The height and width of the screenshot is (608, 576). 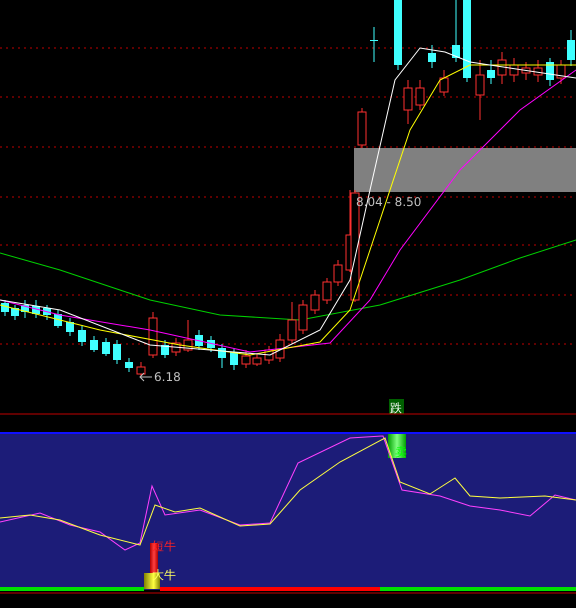 I want to click on signal-badge: 跌, so click(x=396, y=407).